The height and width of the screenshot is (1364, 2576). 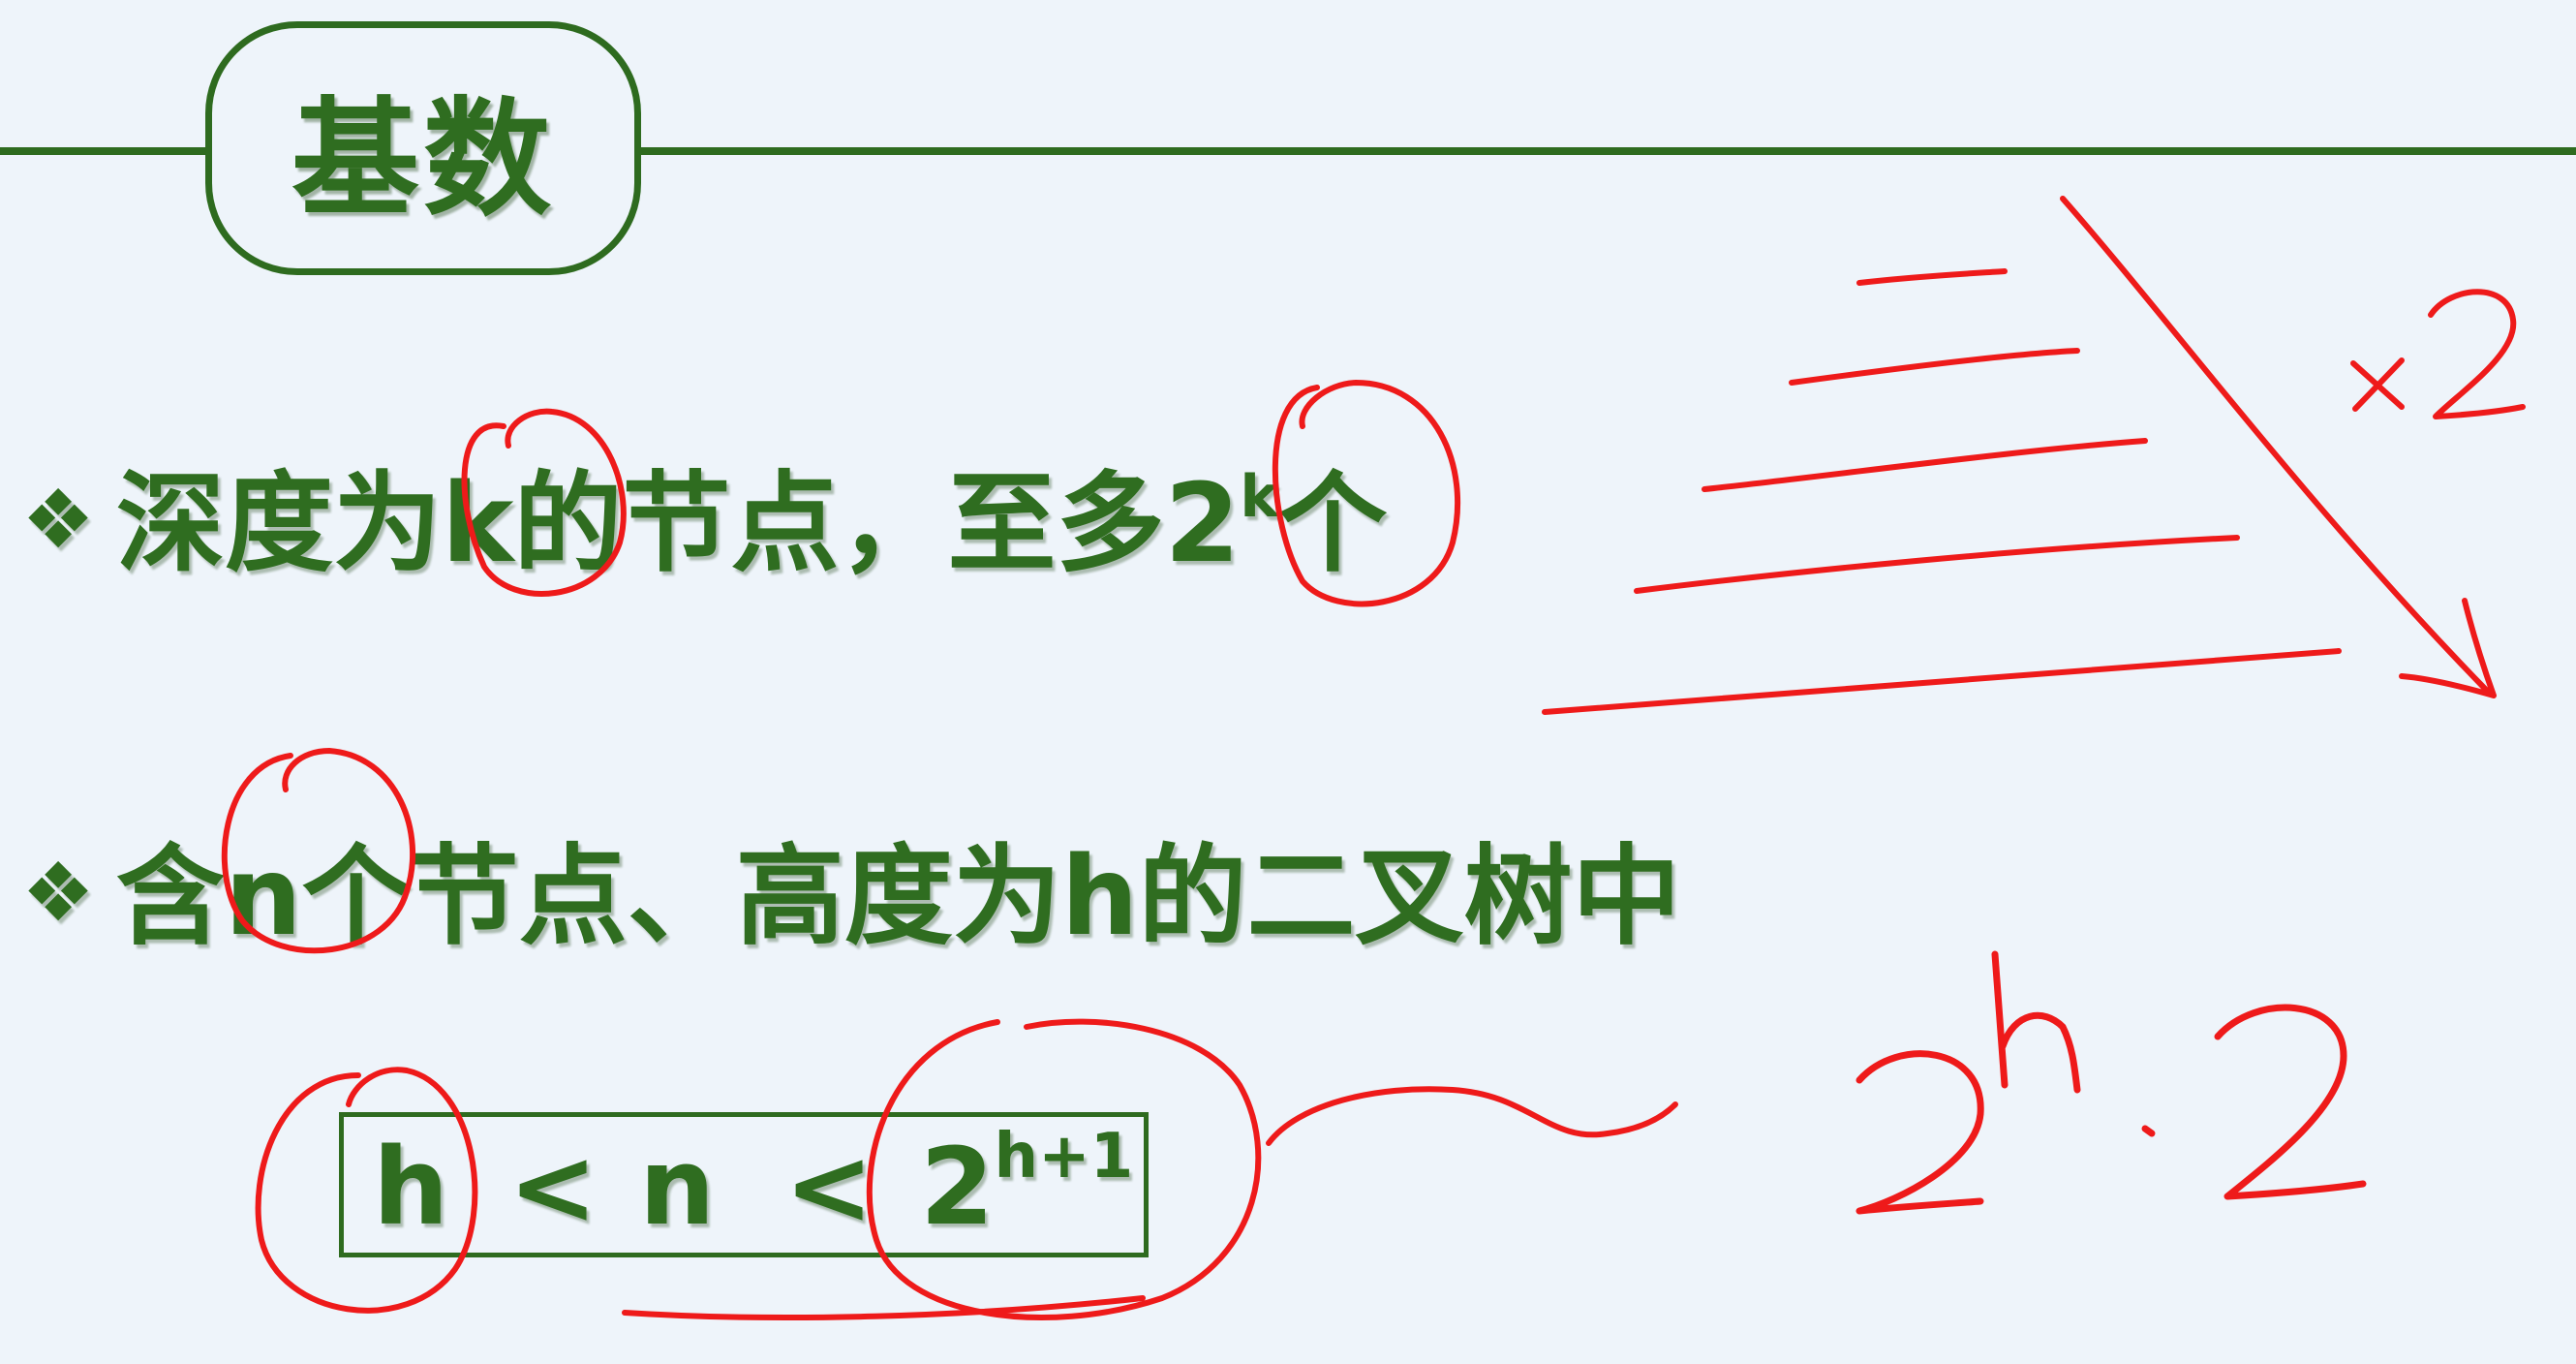 I want to click on ink-times-mark, so click(x=2377, y=384).